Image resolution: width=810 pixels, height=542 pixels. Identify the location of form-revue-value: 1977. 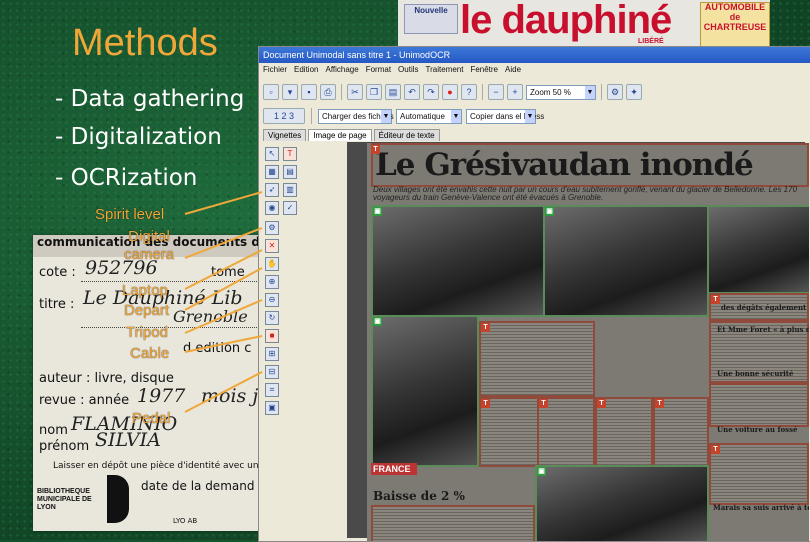
(161, 396).